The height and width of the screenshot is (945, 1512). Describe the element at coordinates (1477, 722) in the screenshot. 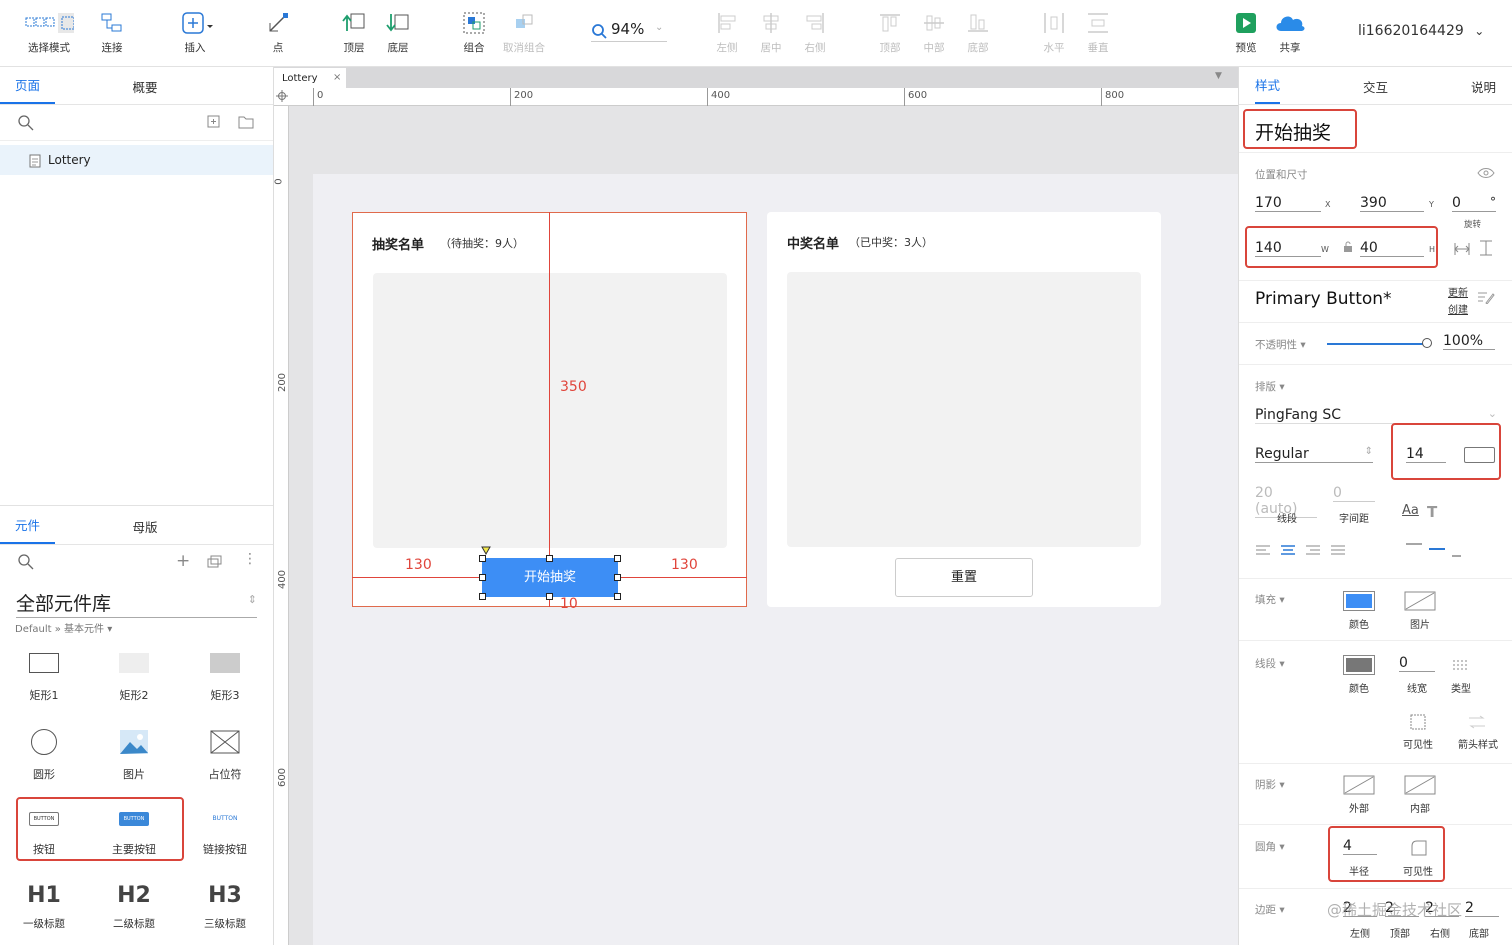

I see `arrow-style-icon` at that location.